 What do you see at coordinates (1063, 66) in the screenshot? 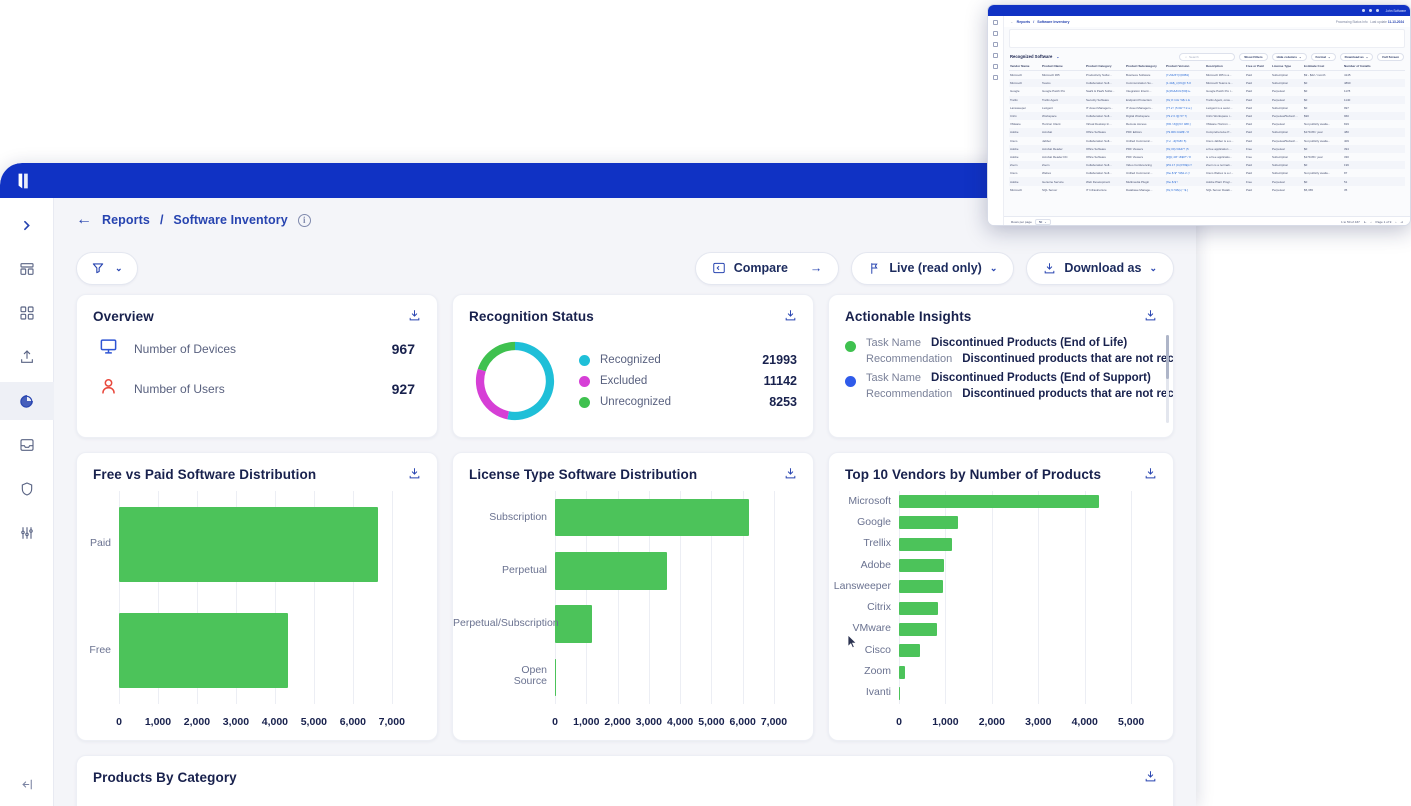
I see `fw-column-header: Product Name` at bounding box center [1063, 66].